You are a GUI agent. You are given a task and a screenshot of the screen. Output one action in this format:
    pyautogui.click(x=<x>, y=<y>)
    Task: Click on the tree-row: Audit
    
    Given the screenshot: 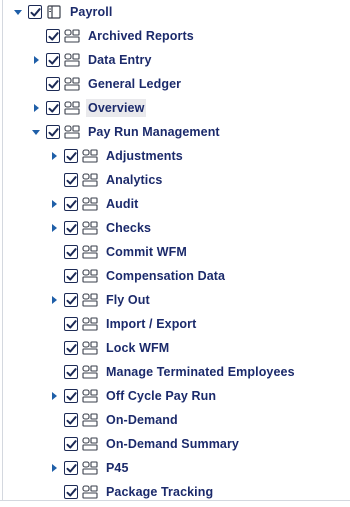 What is the action you would take?
    pyautogui.click(x=94, y=204)
    